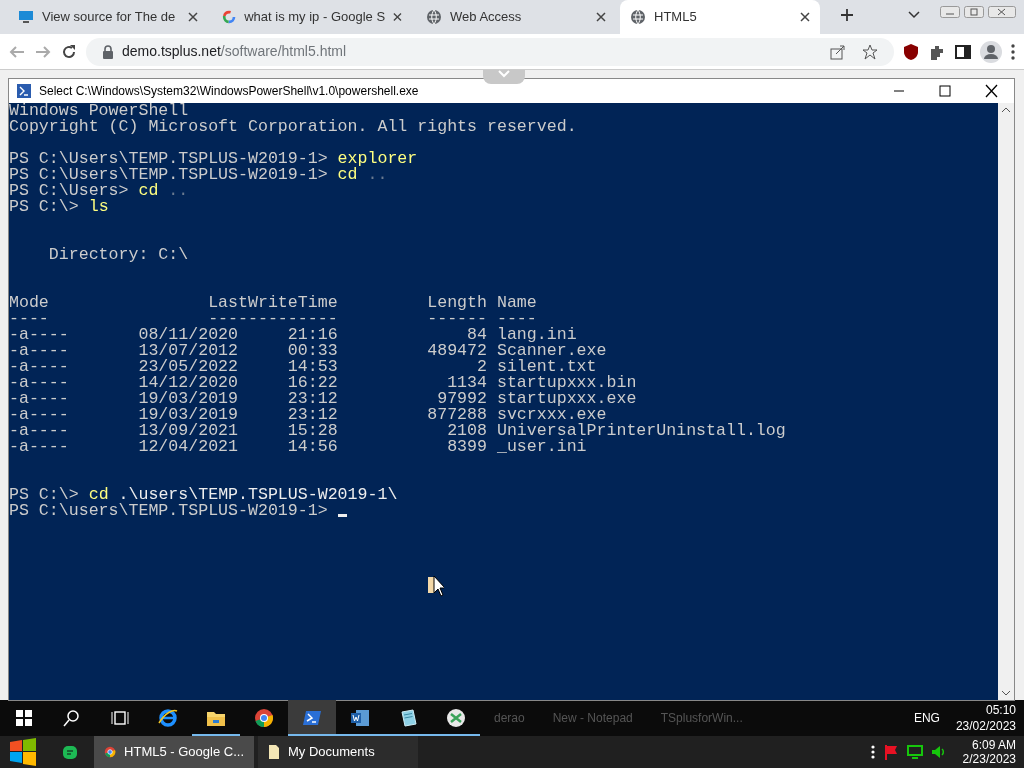 The image size is (1024, 768). I want to click on clock-date: 2/23/2023, so click(989, 759).